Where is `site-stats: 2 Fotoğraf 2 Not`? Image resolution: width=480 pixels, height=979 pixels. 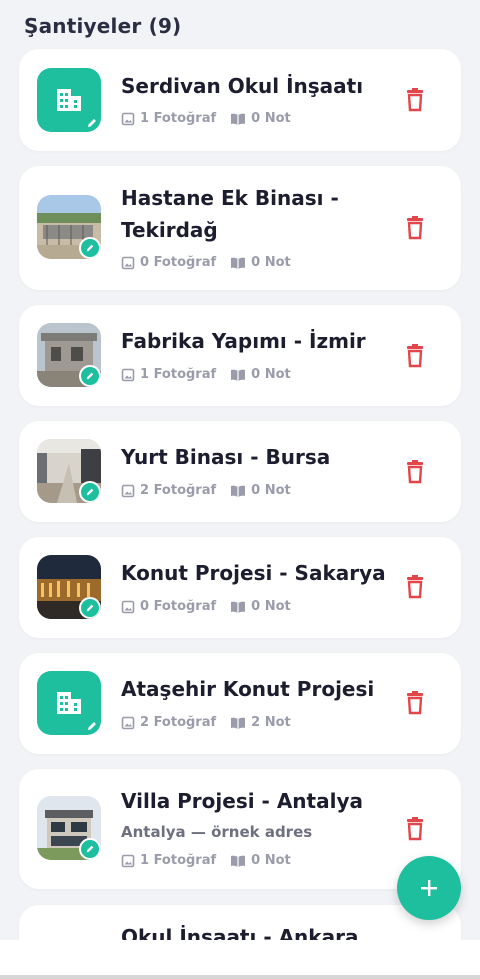 site-stats: 2 Fotoğraf 2 Not is located at coordinates (213, 722).